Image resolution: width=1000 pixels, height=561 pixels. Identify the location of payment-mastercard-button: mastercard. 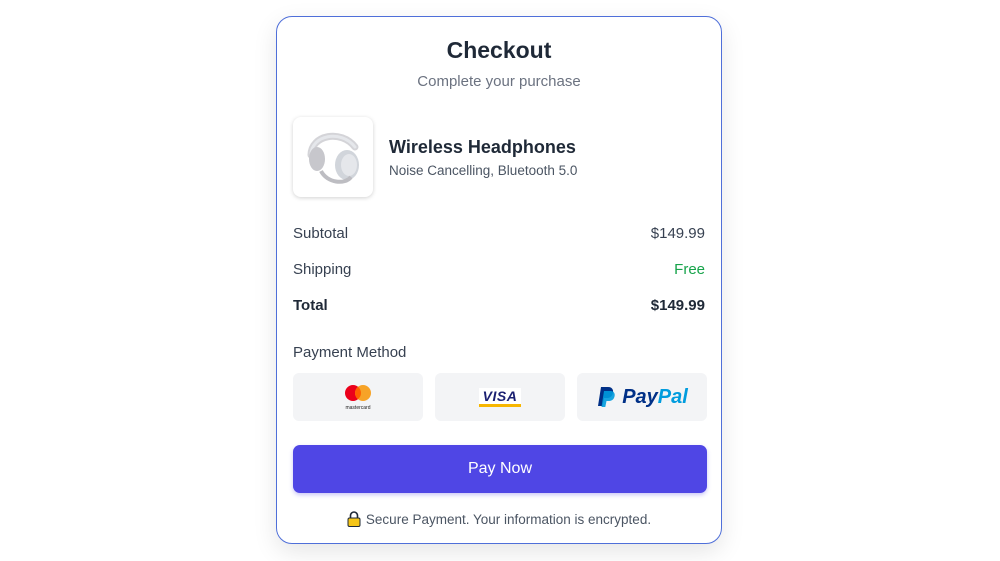
(358, 397).